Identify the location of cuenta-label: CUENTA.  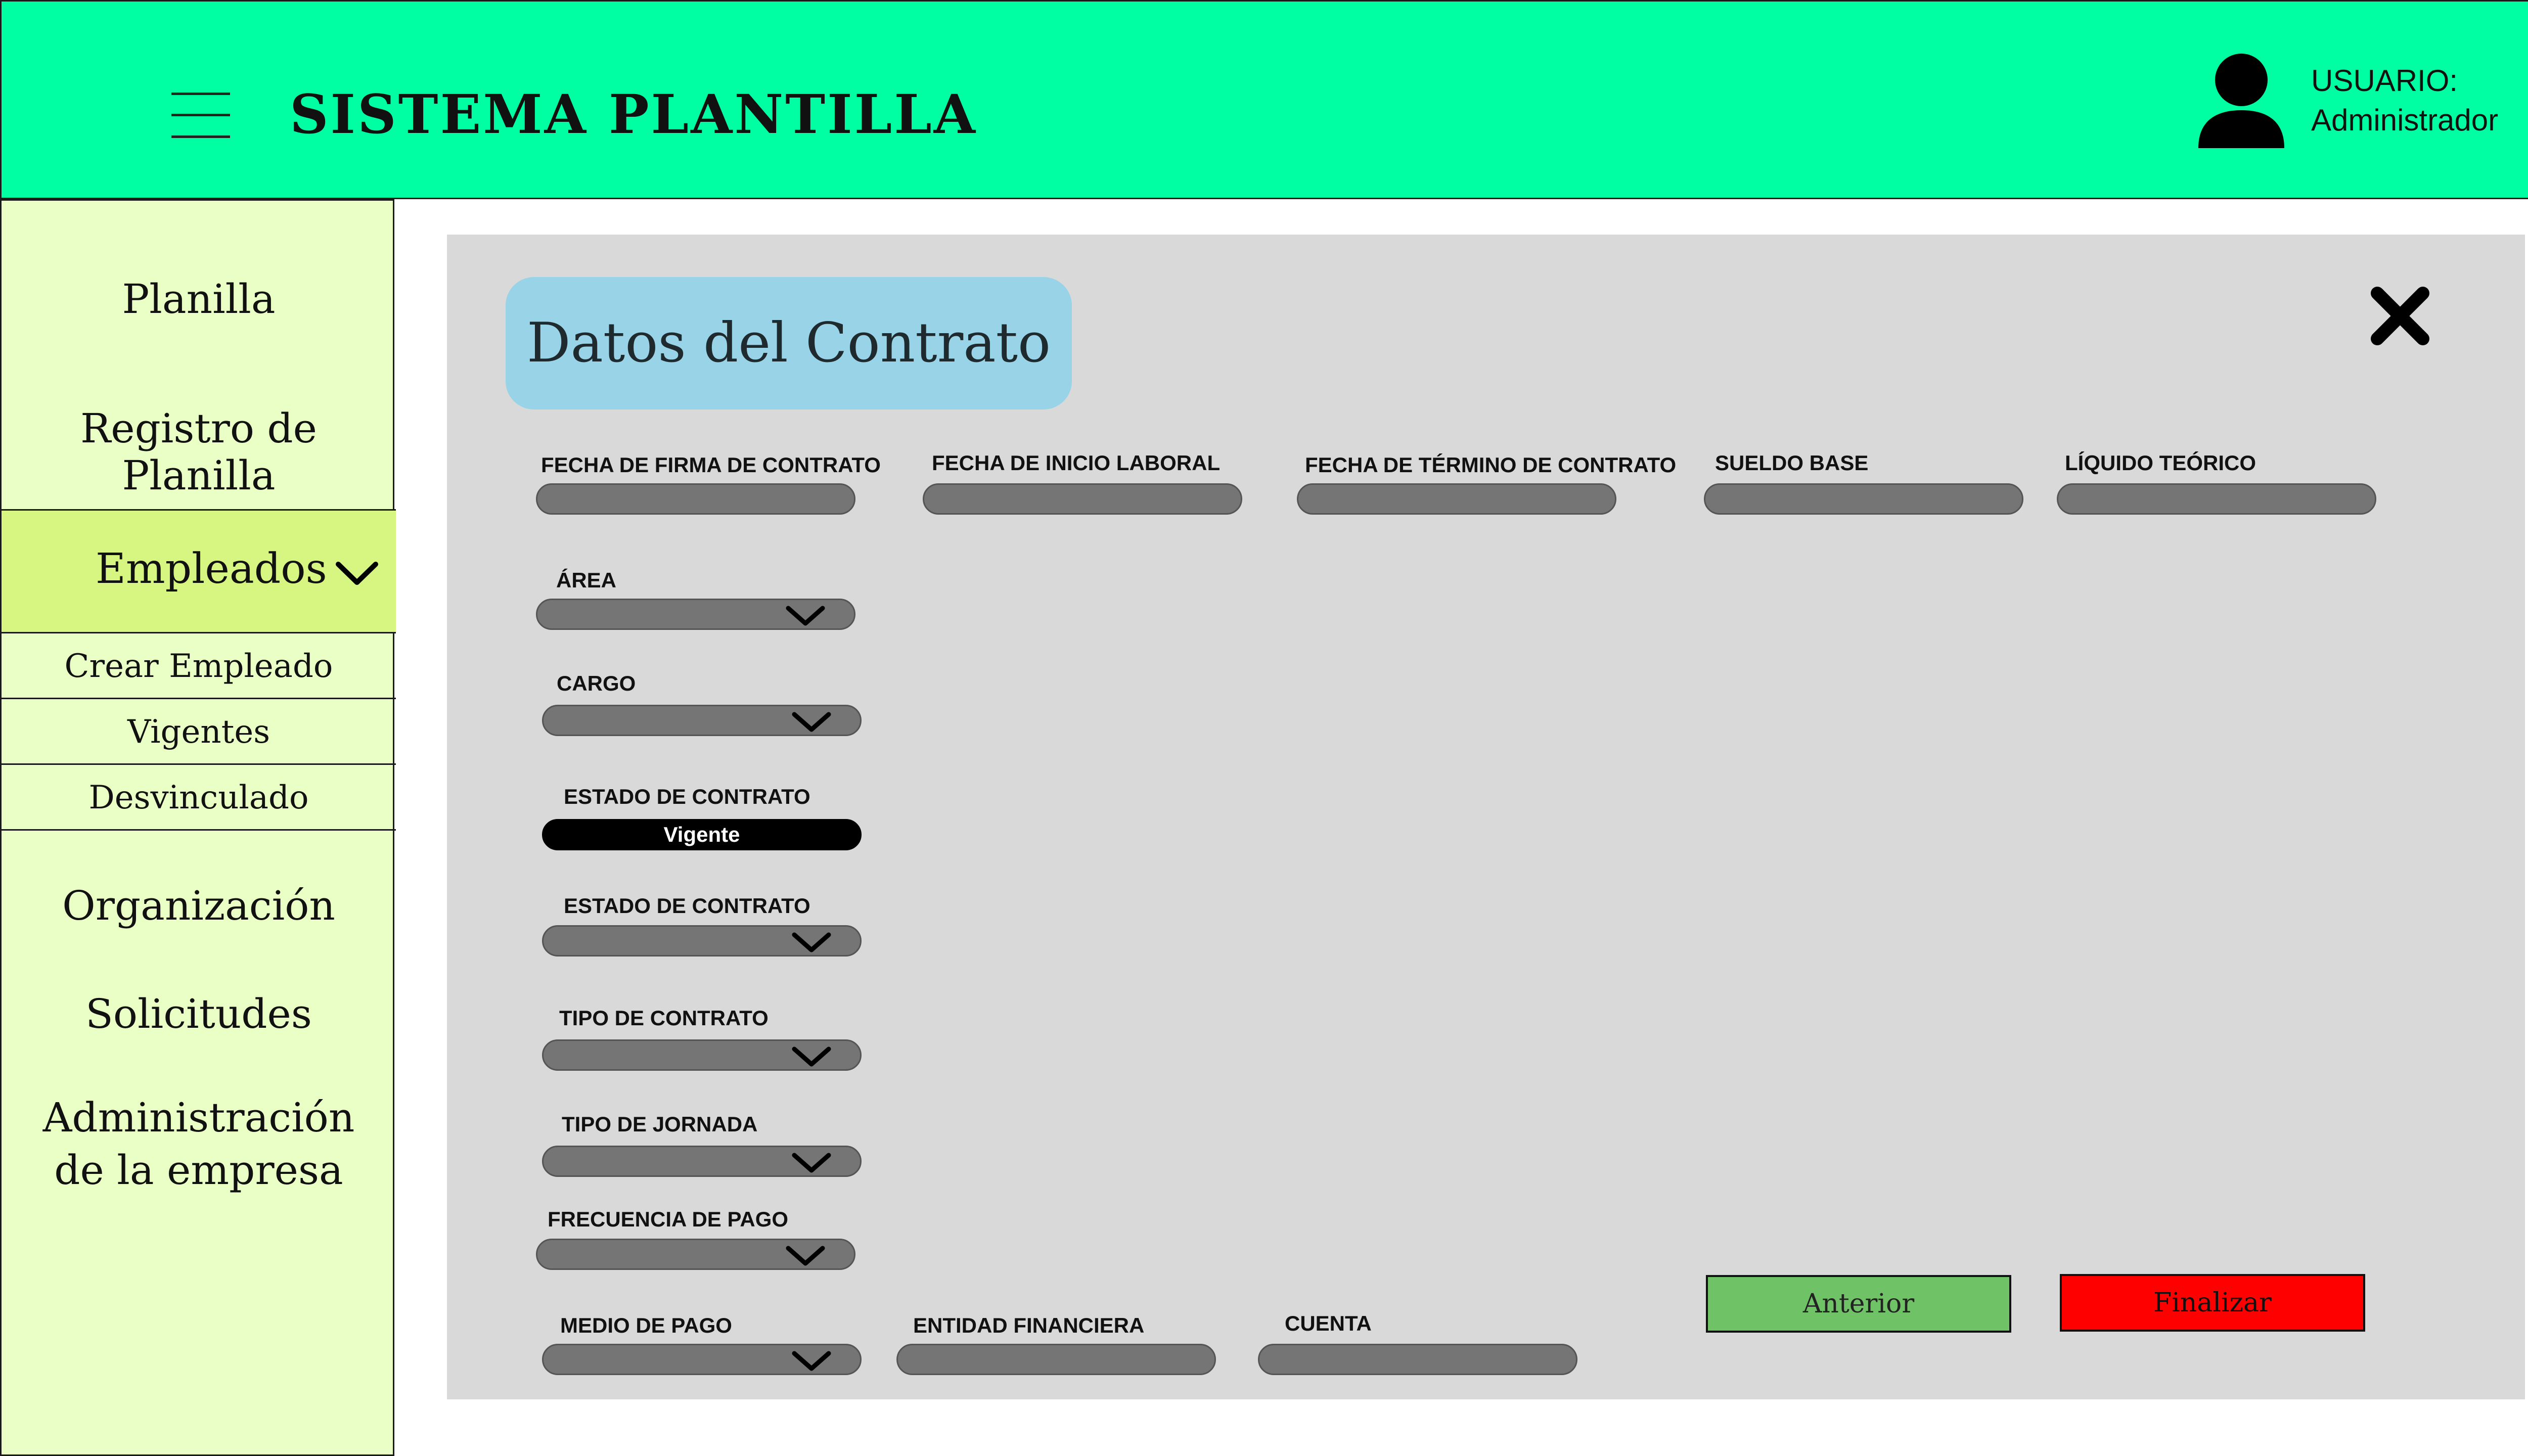
(1329, 1323).